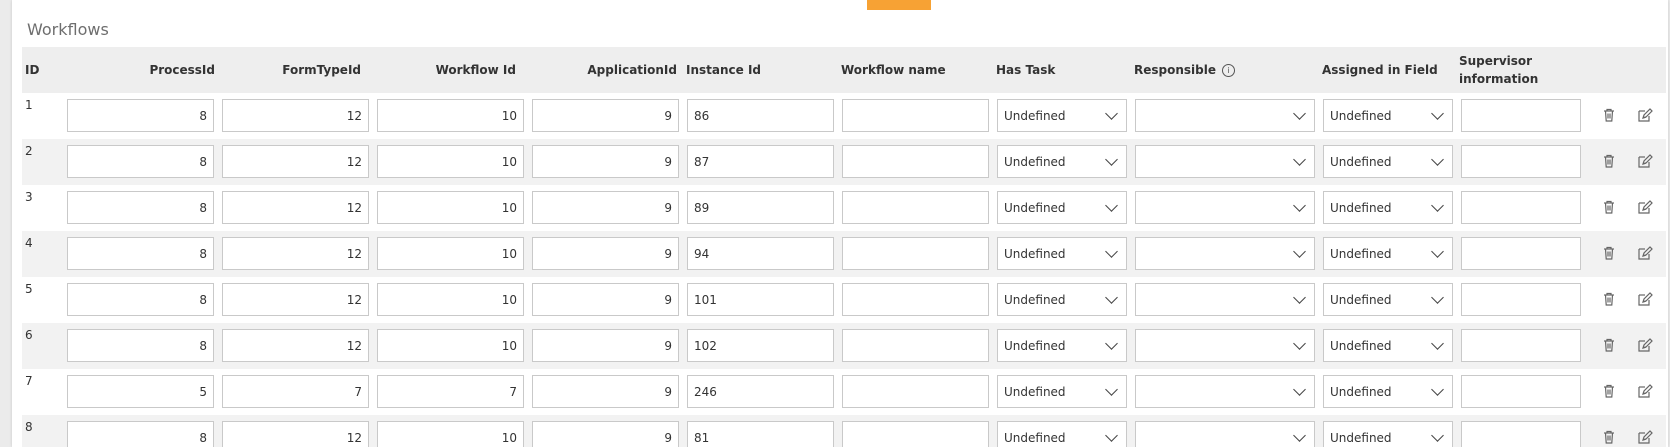 The width and height of the screenshot is (1670, 447). I want to click on form-type-id-value: 12, so click(354, 437).